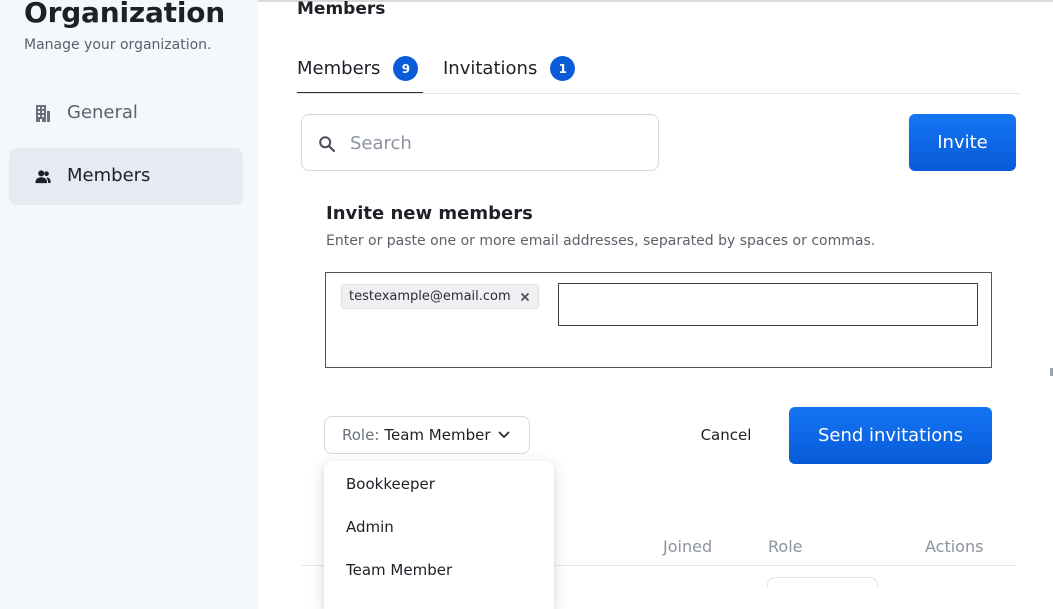 The height and width of the screenshot is (609, 1053). Describe the element at coordinates (406, 68) in the screenshot. I see `count-badge: 9` at that location.